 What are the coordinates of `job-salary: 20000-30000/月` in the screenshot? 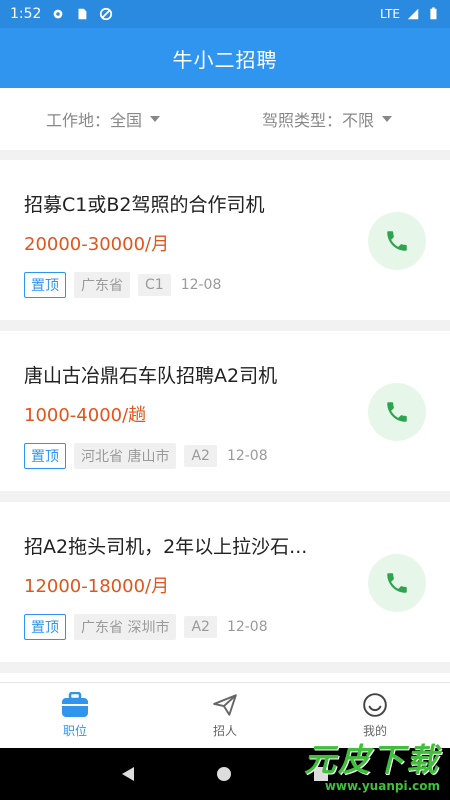 It's located at (97, 244).